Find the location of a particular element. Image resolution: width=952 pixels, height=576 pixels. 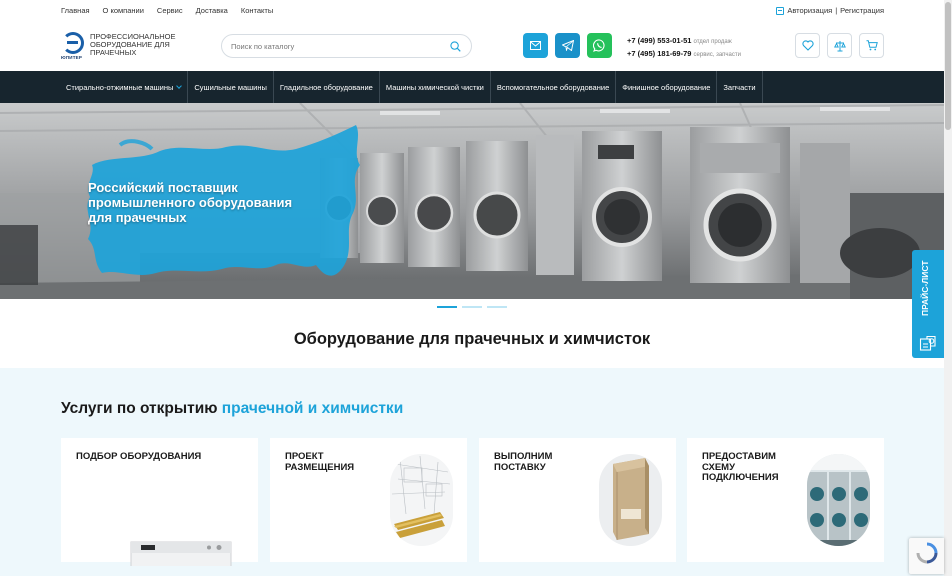

logo-word: ЮПИТЕР is located at coordinates (72, 57).